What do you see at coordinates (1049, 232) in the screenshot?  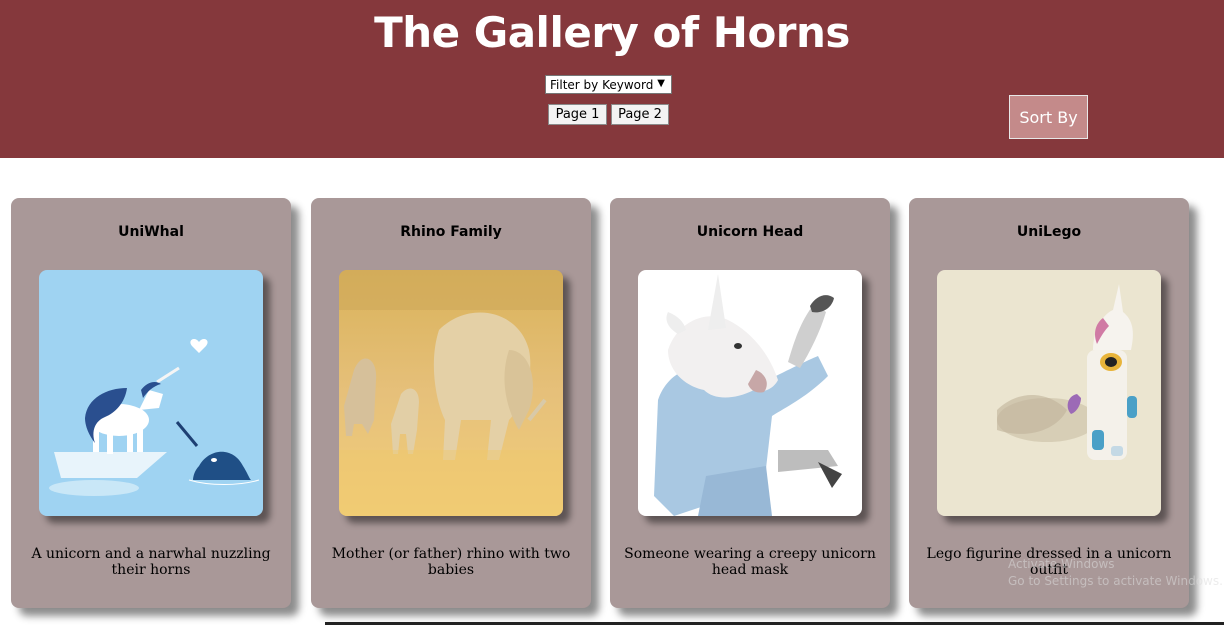 I see `card-title: UniLego` at bounding box center [1049, 232].